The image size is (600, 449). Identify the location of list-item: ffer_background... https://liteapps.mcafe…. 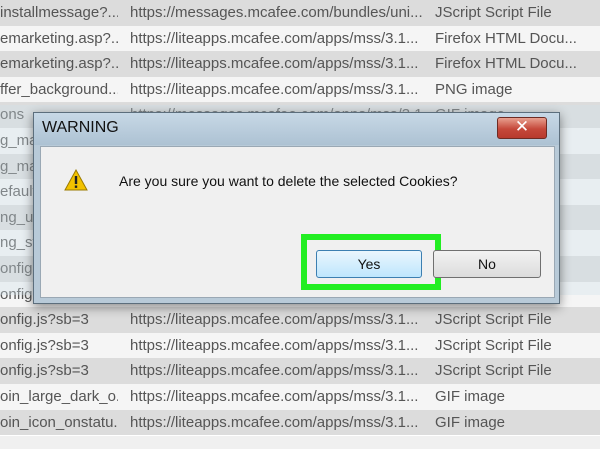
(300, 90).